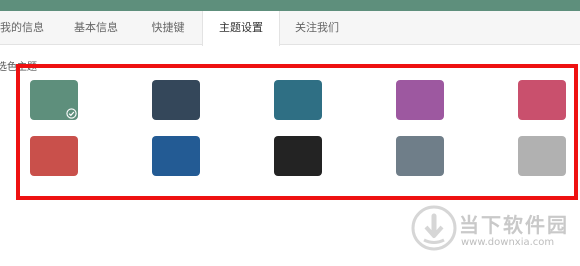 The image size is (580, 266). What do you see at coordinates (508, 242) in the screenshot?
I see `watermark-url: www.downxia.com` at bounding box center [508, 242].